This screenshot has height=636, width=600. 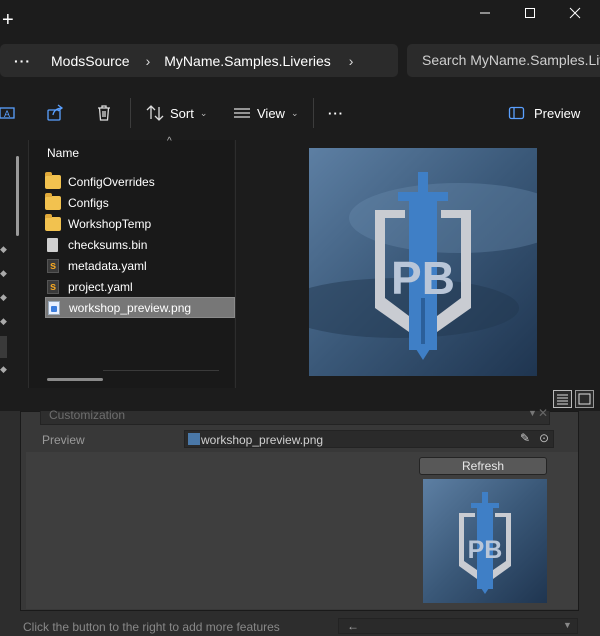 What do you see at coordinates (300, 20) in the screenshot?
I see `title-bar: +` at bounding box center [300, 20].